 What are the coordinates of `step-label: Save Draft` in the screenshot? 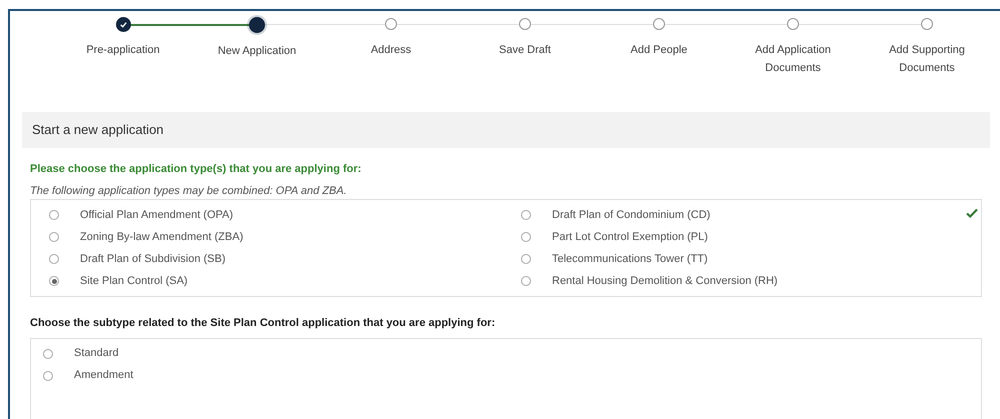 It's located at (525, 50).